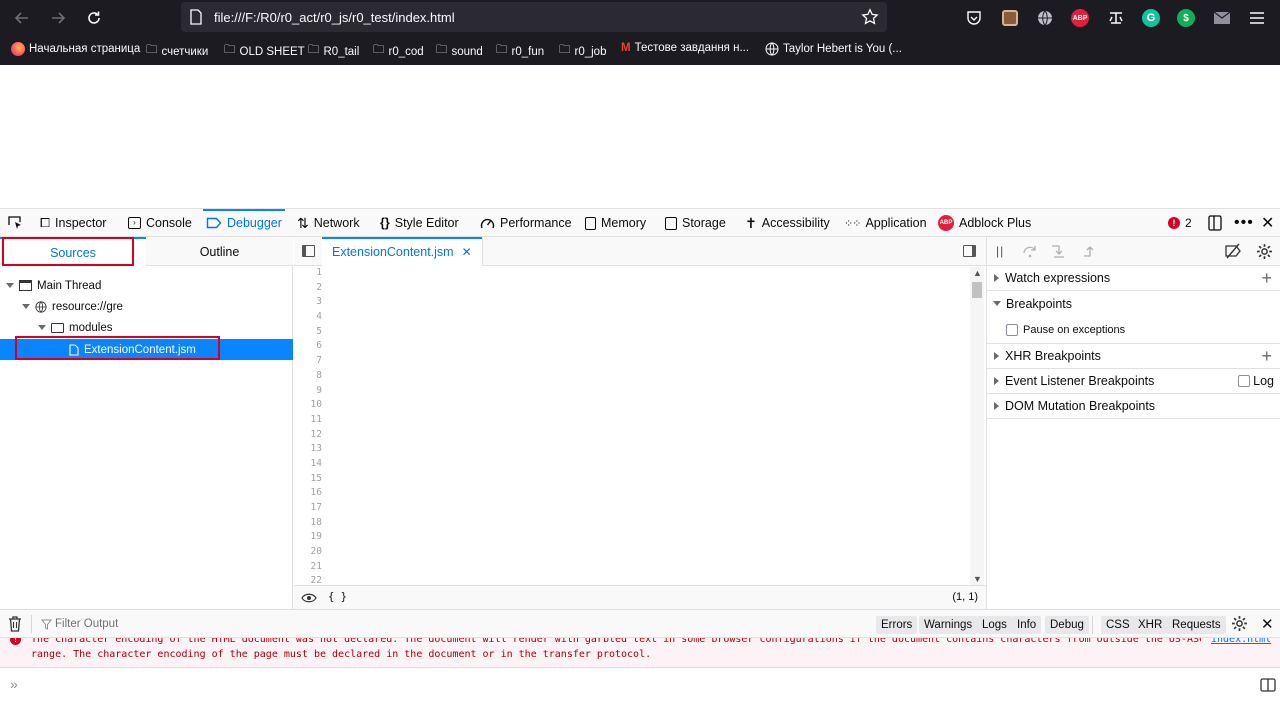 The image size is (1280, 708). I want to click on line-number: 1, so click(308, 274).